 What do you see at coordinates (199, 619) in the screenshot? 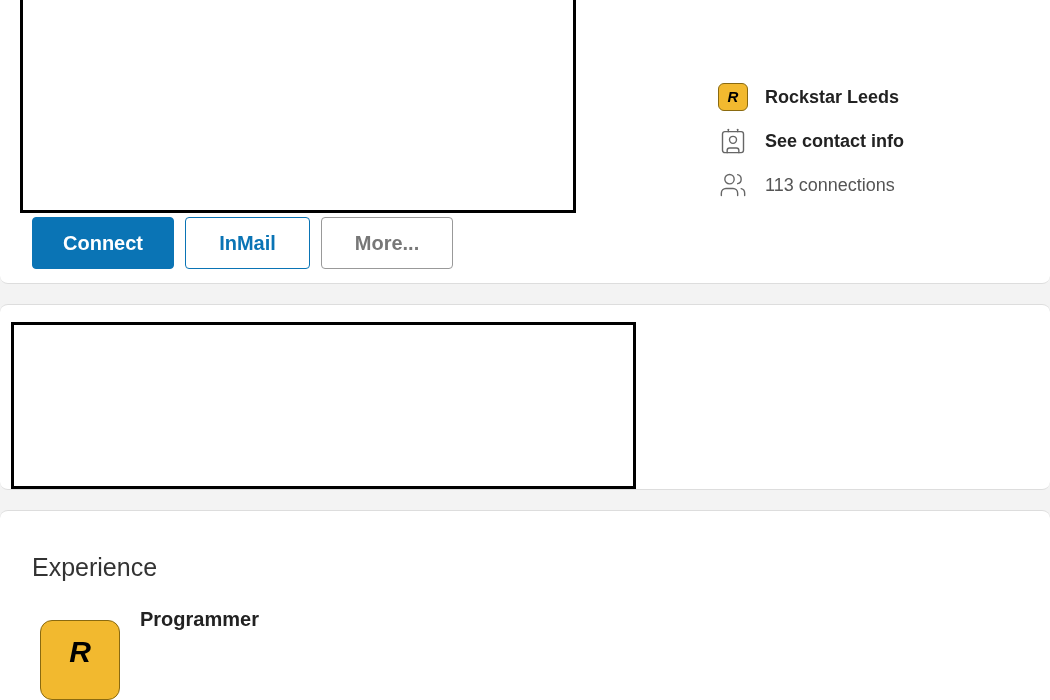
I see `job-title: Programmer` at bounding box center [199, 619].